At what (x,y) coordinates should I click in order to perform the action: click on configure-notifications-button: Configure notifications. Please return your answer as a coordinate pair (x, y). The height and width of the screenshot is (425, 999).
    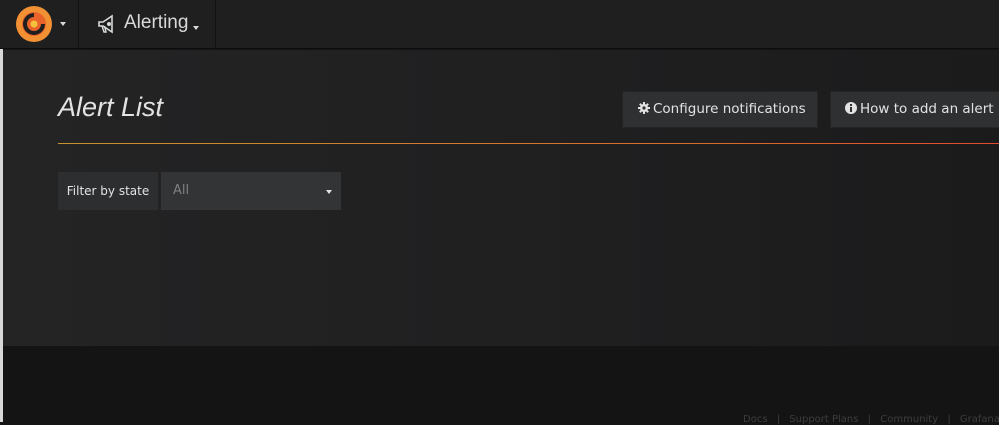
    Looking at the image, I should click on (720, 109).